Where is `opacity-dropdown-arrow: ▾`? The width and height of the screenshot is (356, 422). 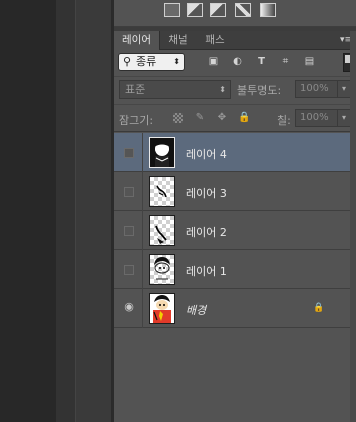 opacity-dropdown-arrow: ▾ is located at coordinates (344, 89).